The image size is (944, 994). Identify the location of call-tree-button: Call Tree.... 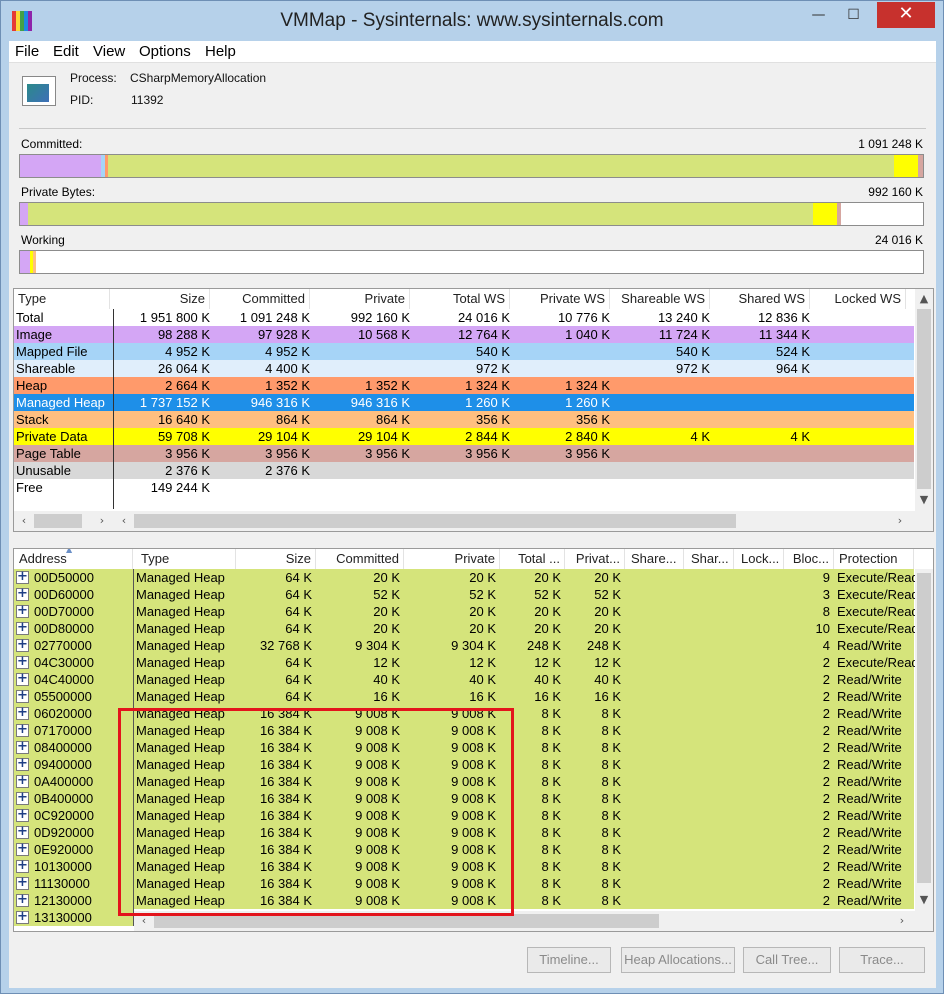
(787, 960).